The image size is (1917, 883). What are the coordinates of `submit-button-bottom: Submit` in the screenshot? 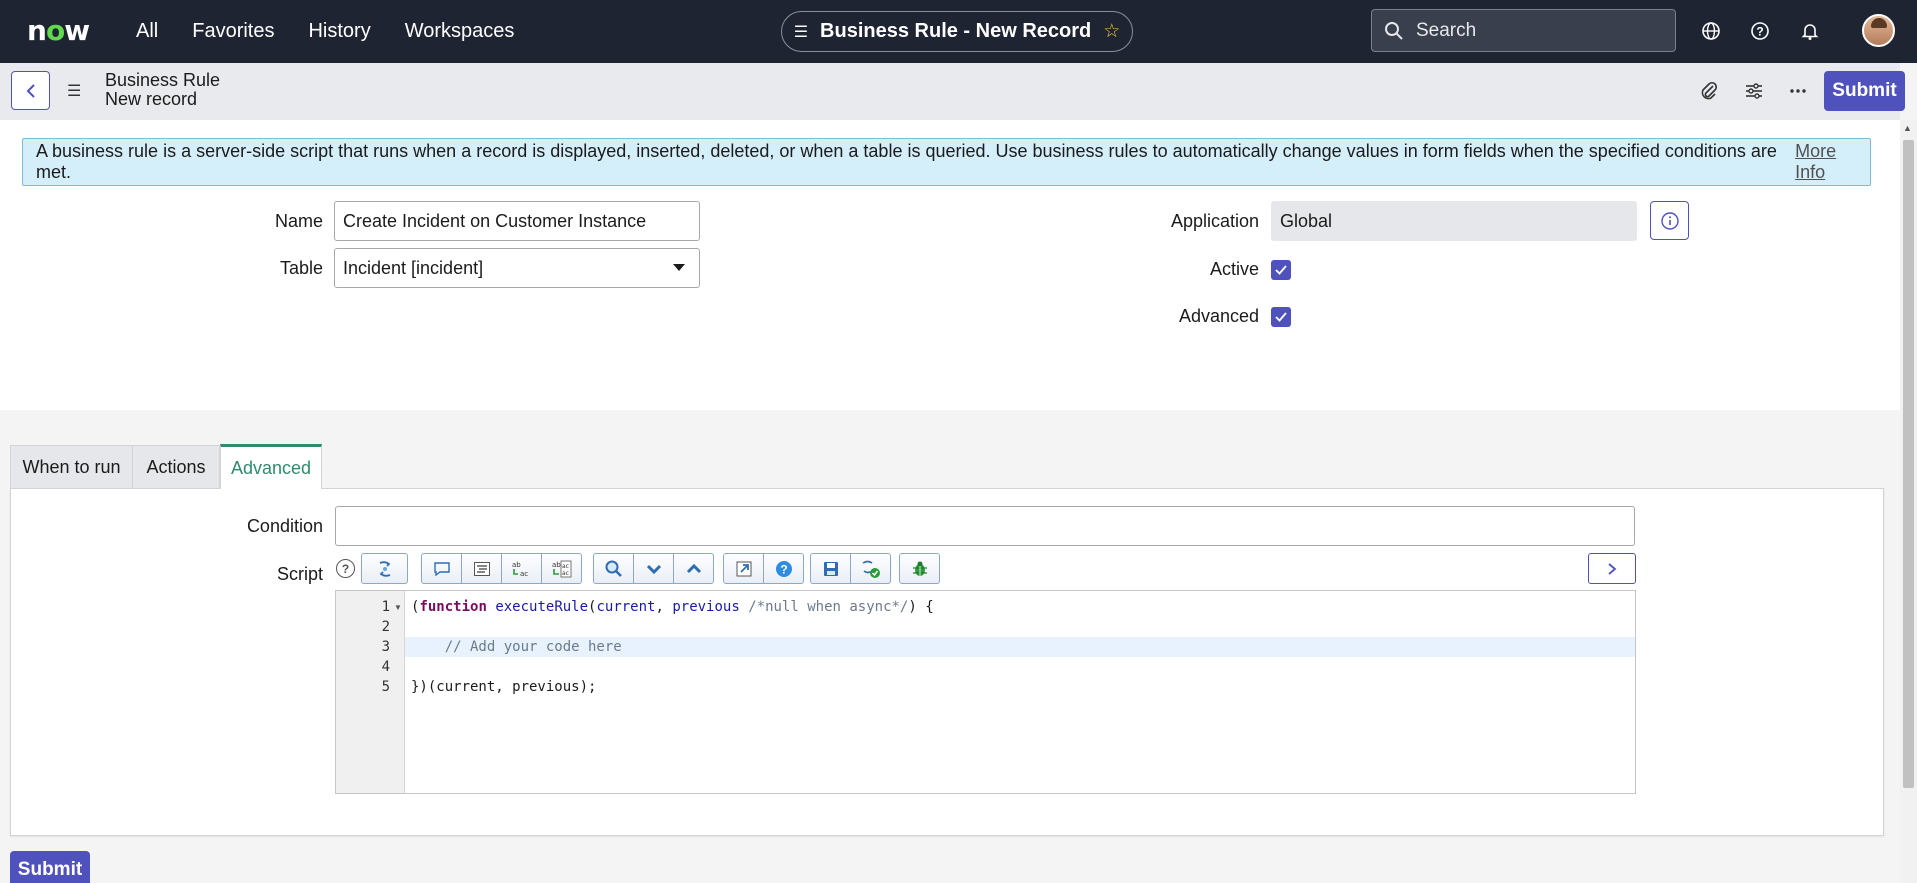 It's located at (50, 867).